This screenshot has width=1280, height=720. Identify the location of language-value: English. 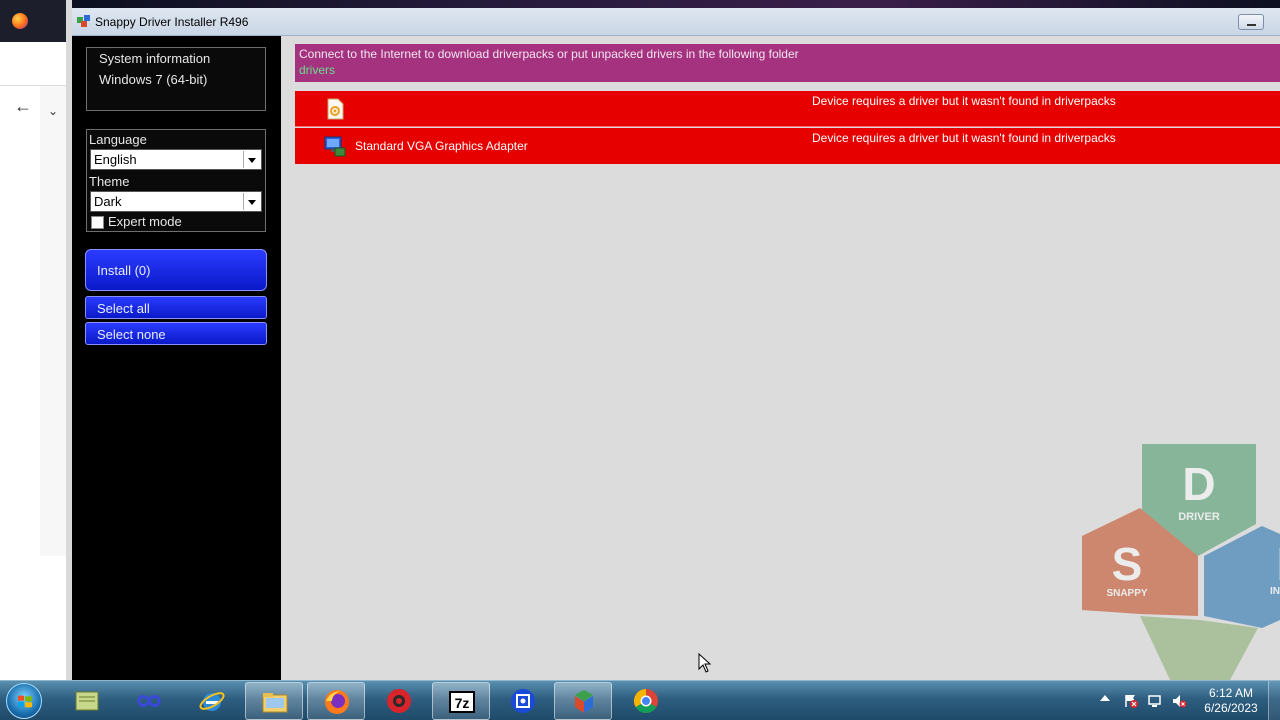
(115, 159).